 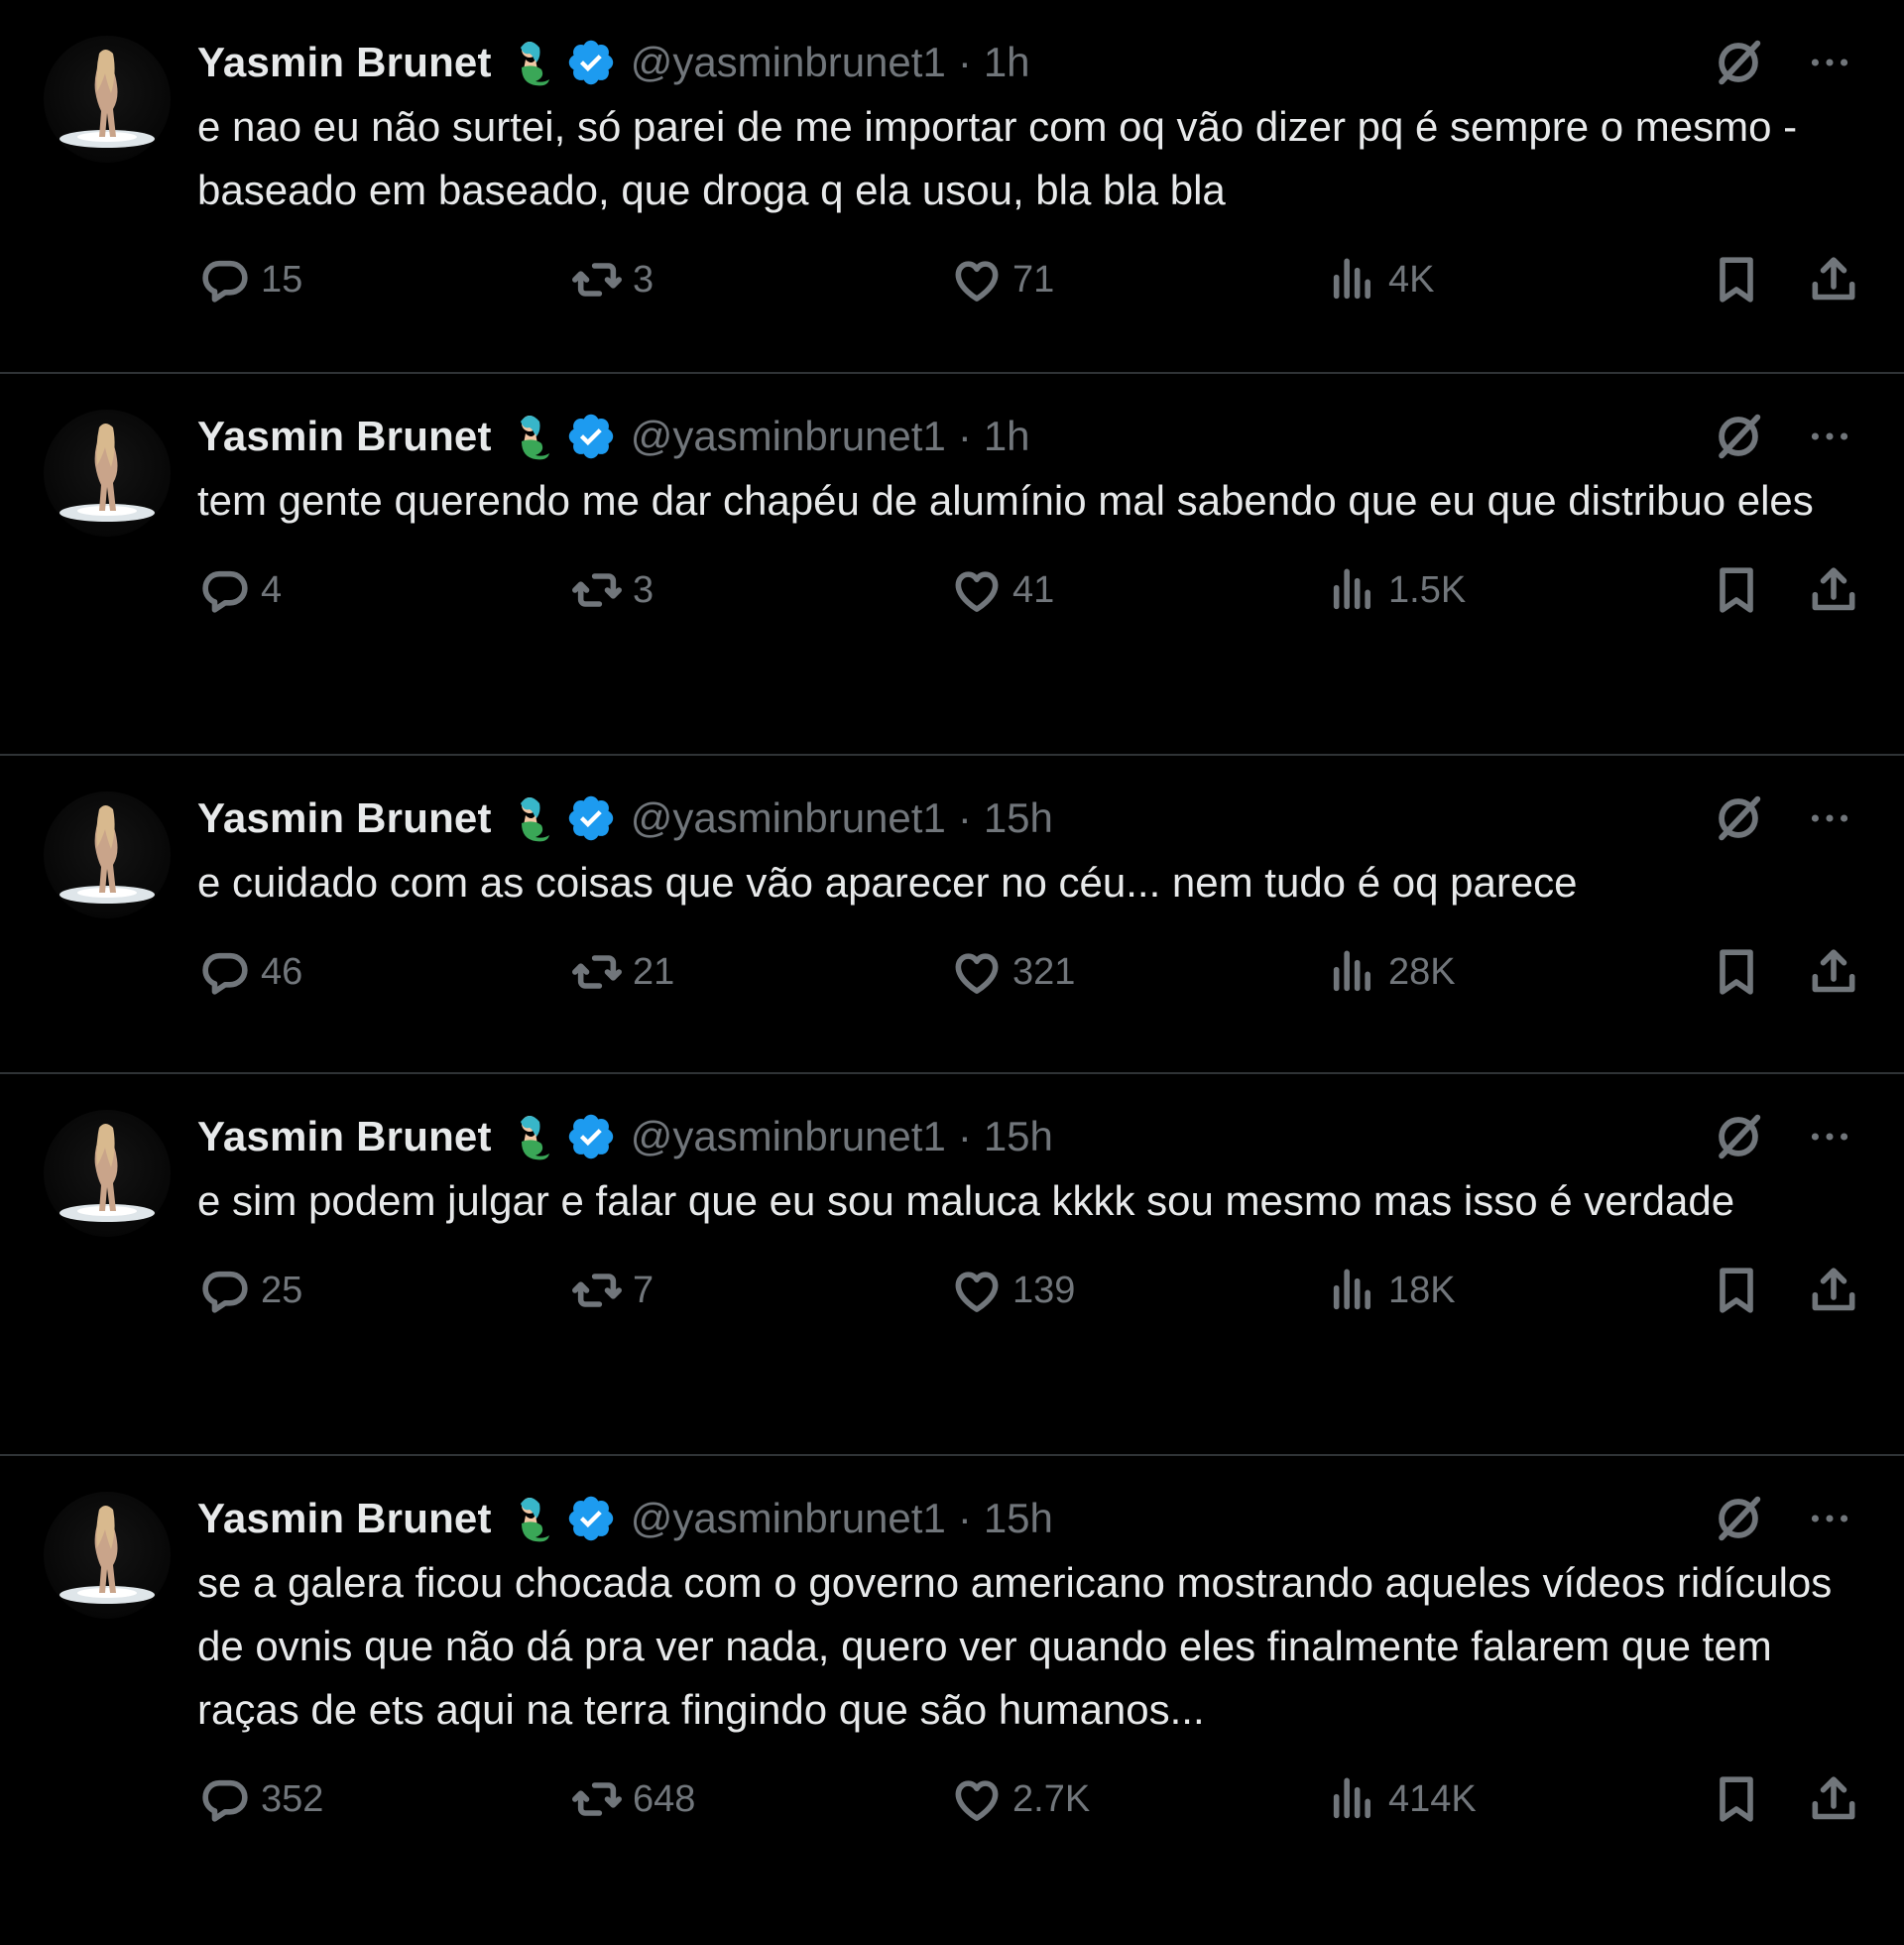 I want to click on retweet-button: 7, so click(x=611, y=1290).